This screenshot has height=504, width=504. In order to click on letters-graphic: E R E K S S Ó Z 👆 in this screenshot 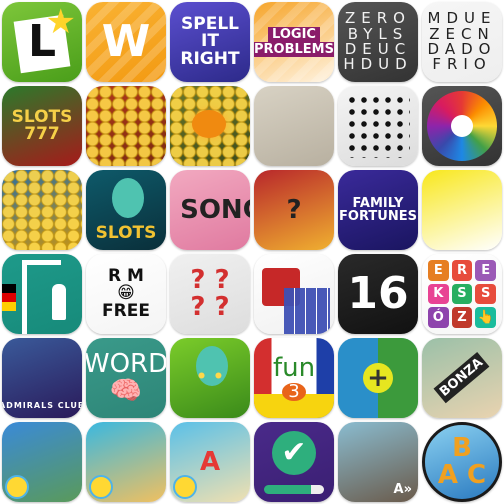, I will do `click(462, 294)`.